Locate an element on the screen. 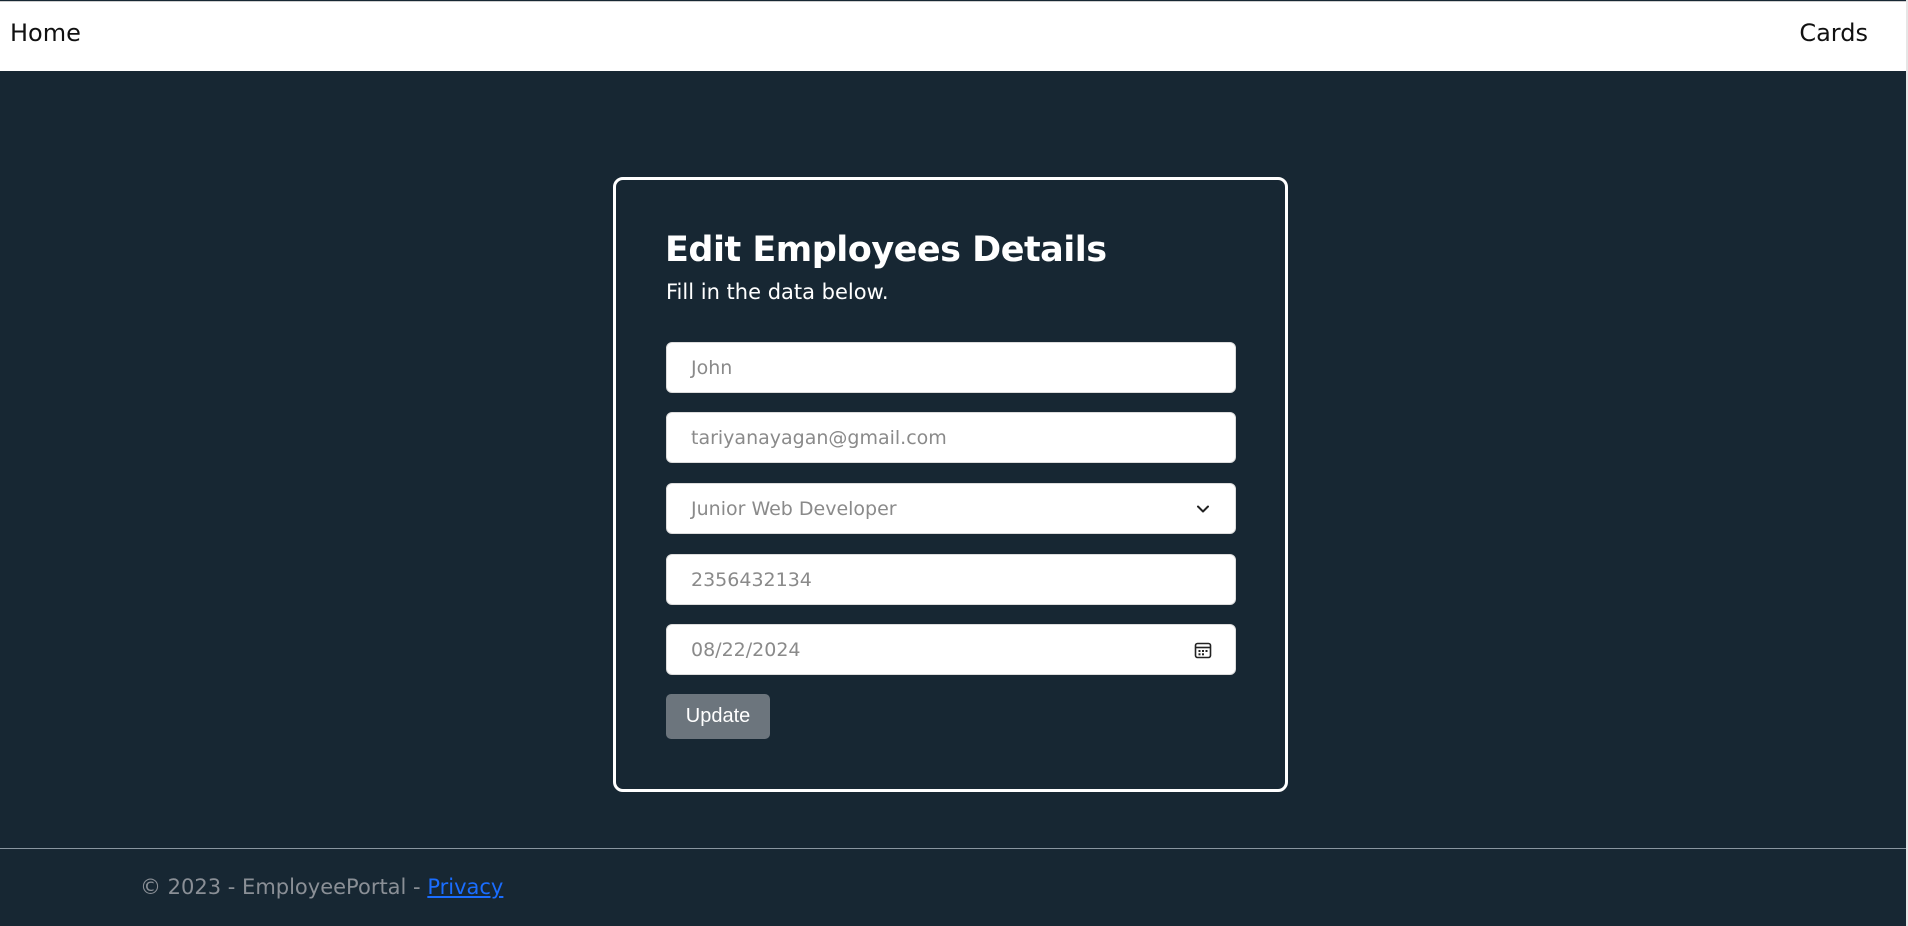 The height and width of the screenshot is (926, 1908). privacy-link: Privacy is located at coordinates (465, 887).